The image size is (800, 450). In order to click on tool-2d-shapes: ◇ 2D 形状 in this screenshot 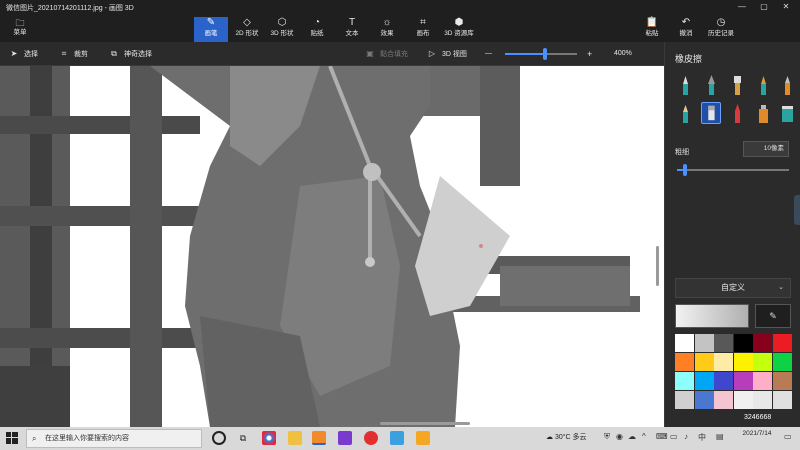, I will do `click(247, 29)`.